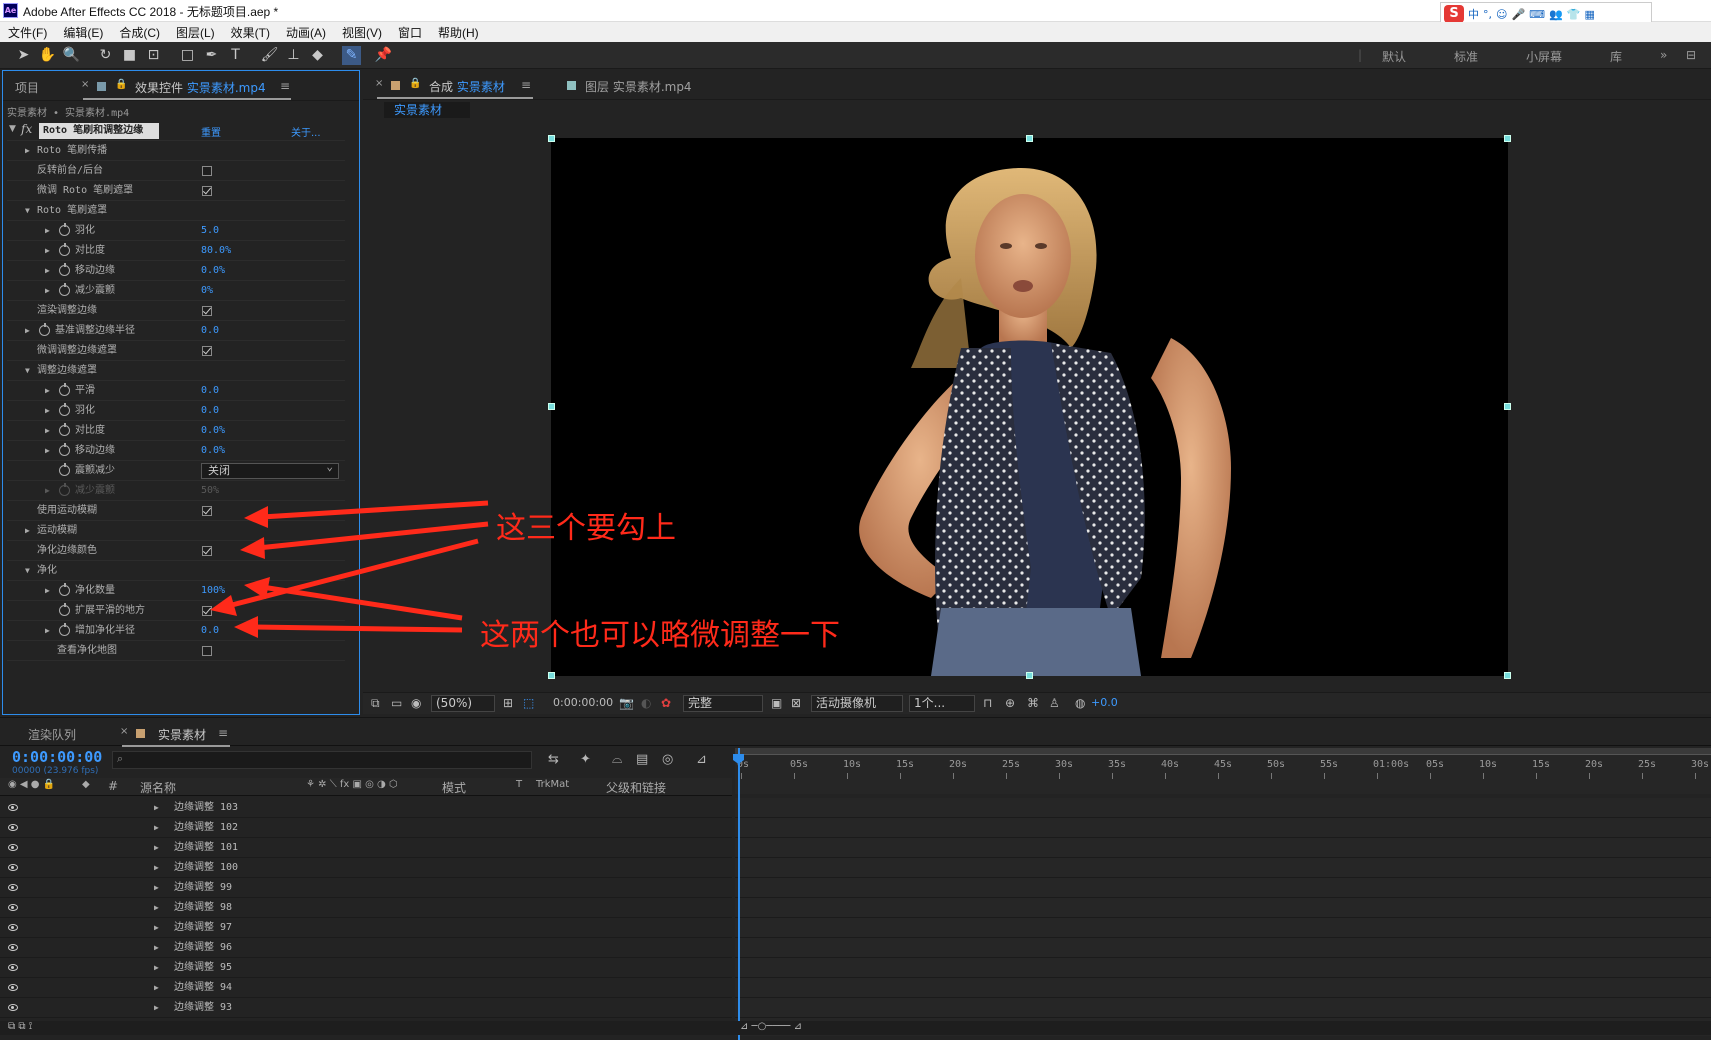 Image resolution: width=1711 pixels, height=1040 pixels. Describe the element at coordinates (349, 569) in the screenshot. I see `annotation-arrows` at that location.